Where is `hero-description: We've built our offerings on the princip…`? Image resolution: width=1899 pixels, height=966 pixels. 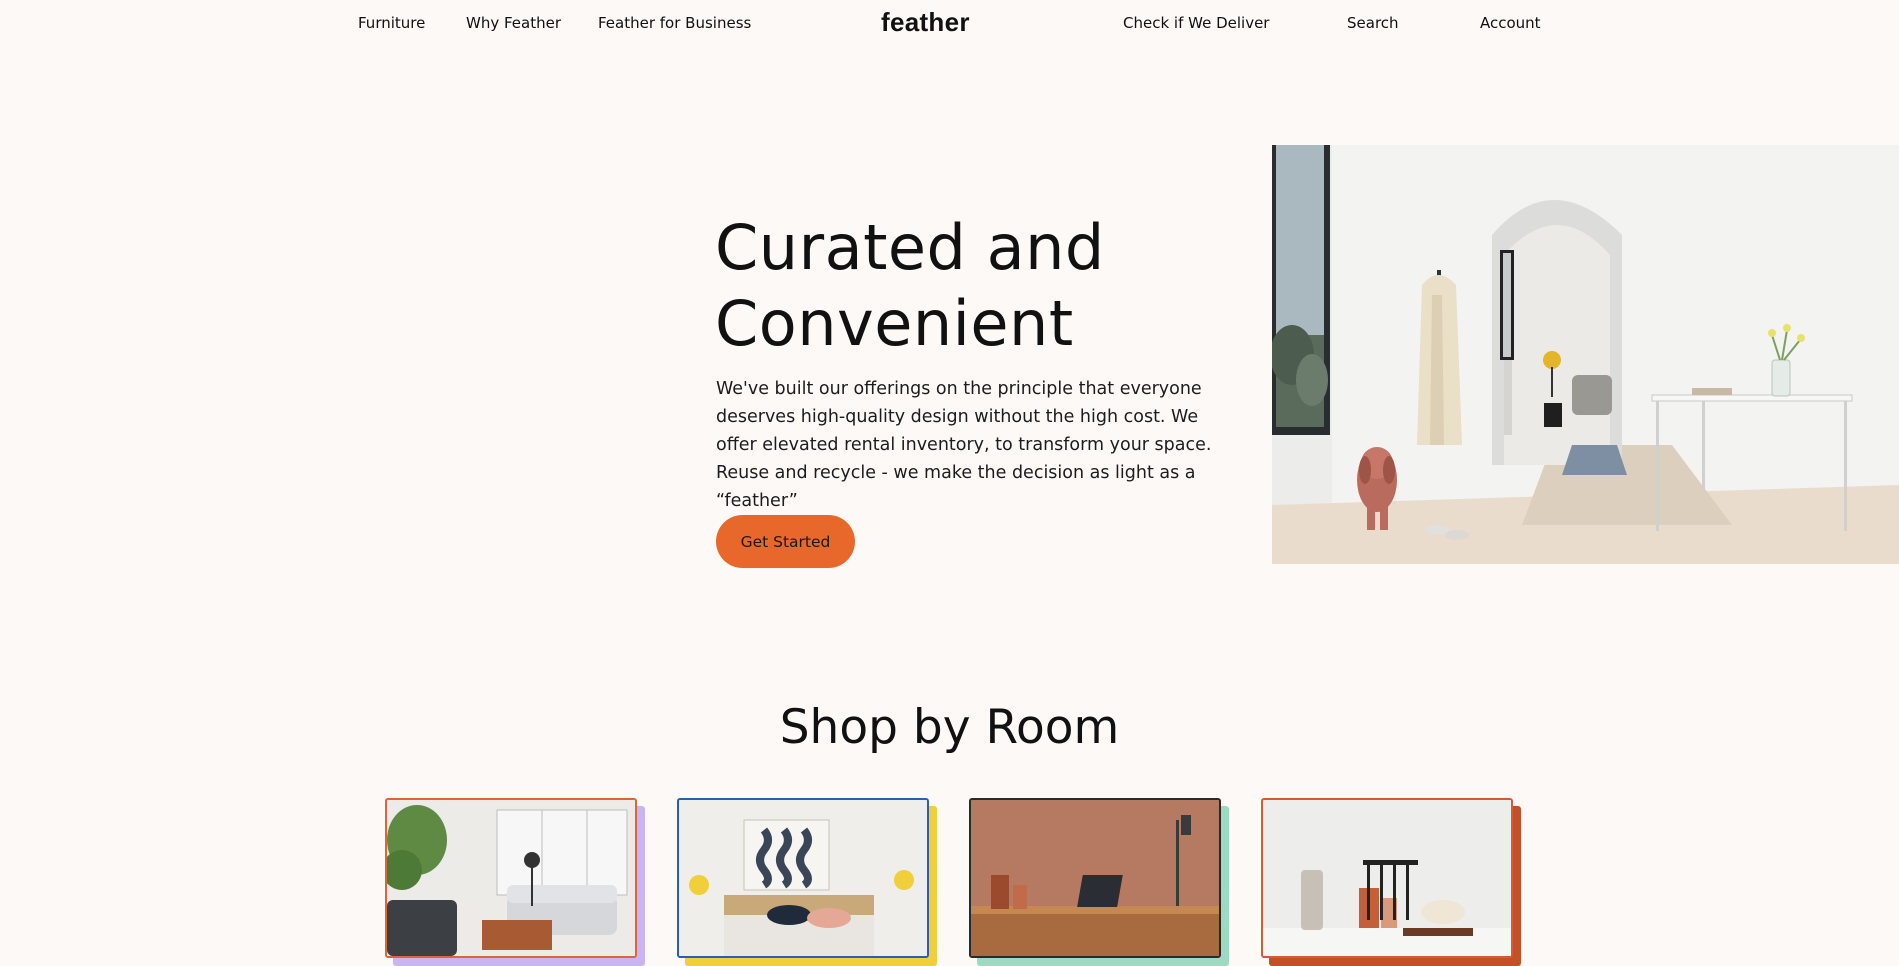
hero-description: We've built our offerings on the princip… is located at coordinates (964, 445).